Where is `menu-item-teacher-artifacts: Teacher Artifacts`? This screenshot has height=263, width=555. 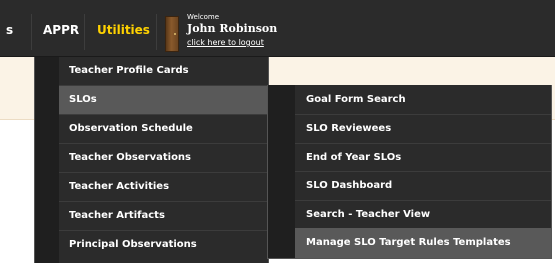 menu-item-teacher-artifacts: Teacher Artifacts is located at coordinates (163, 216).